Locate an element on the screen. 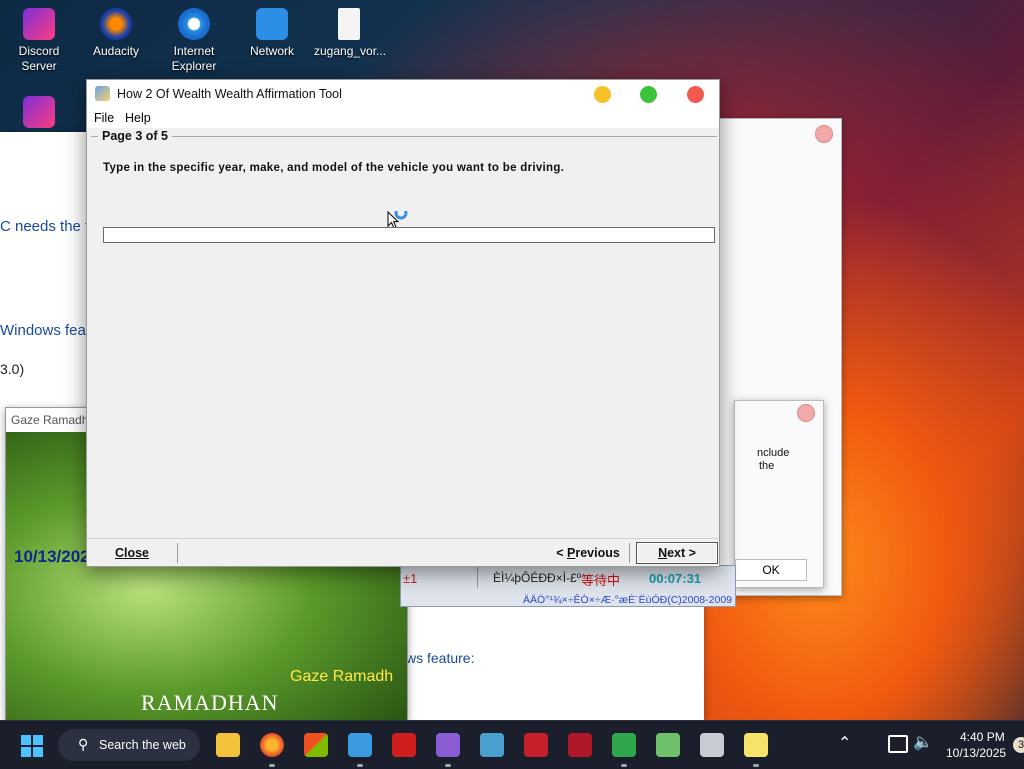  search-icon: ⚲ is located at coordinates (83, 744).